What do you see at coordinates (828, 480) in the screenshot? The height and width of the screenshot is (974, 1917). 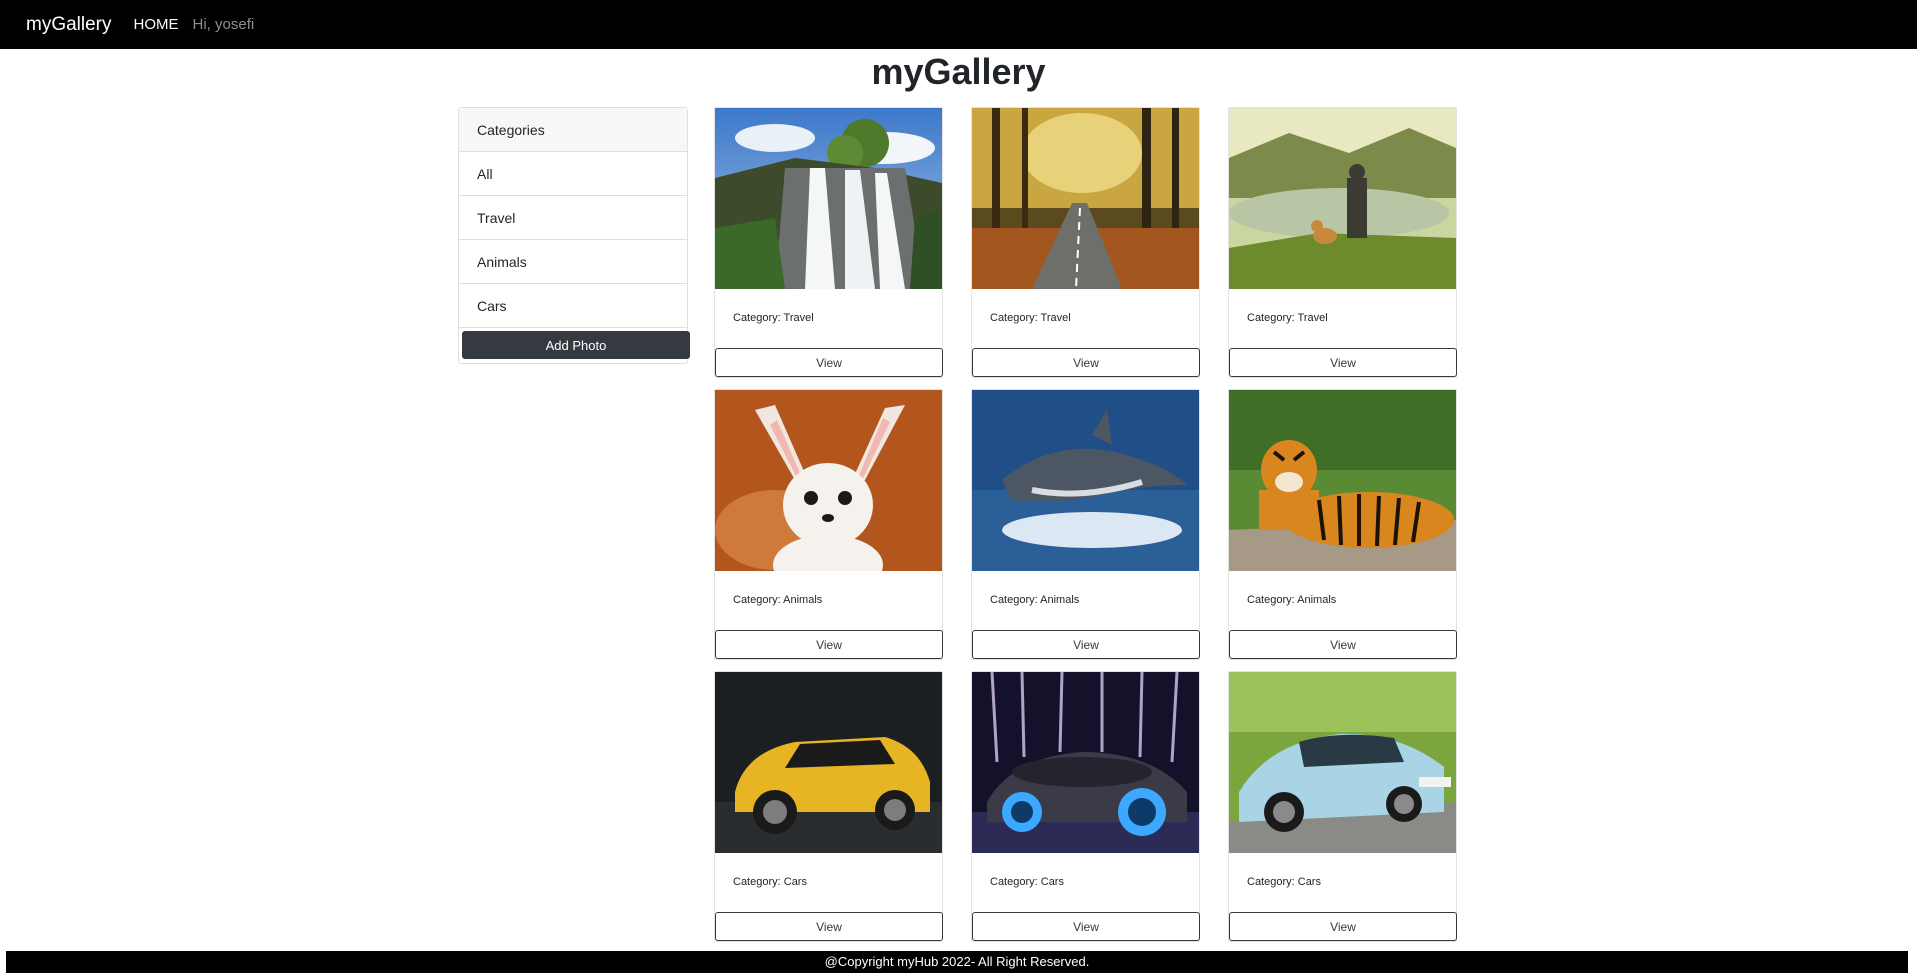 I see `fennec-fox-photo` at bounding box center [828, 480].